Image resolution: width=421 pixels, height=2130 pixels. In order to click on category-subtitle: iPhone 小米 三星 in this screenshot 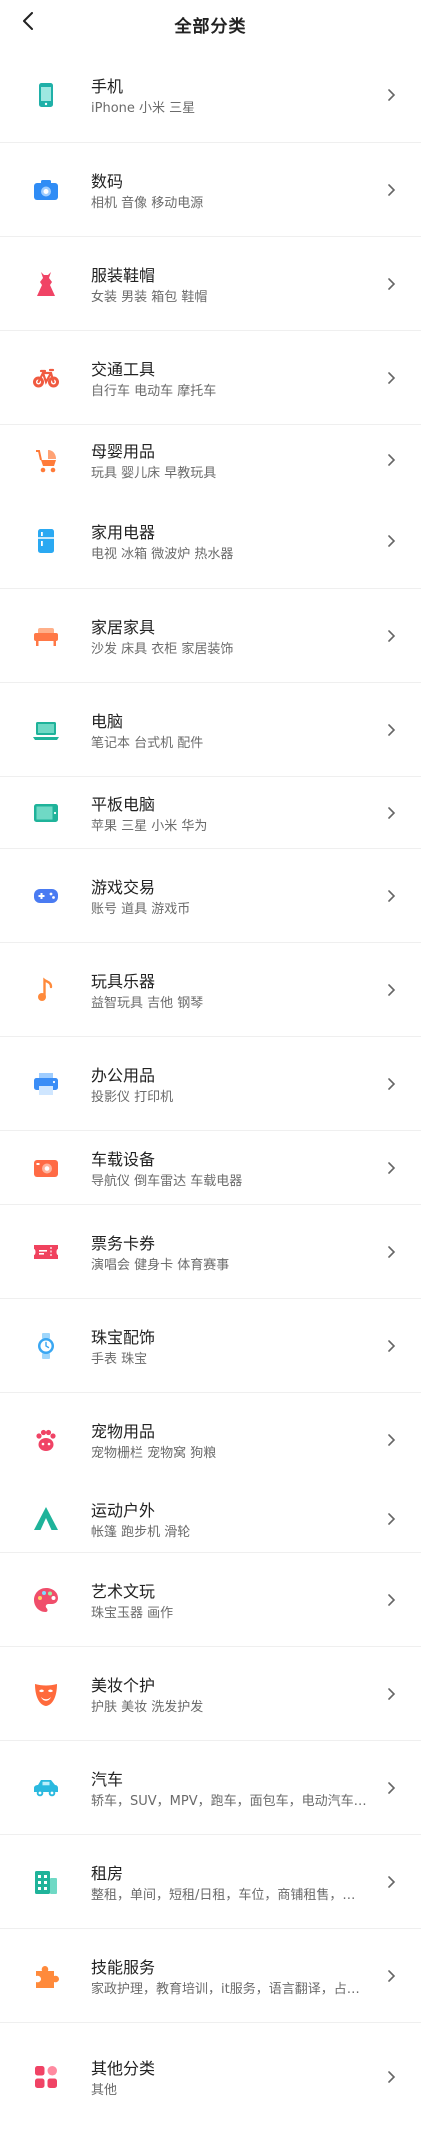, I will do `click(143, 108)`.